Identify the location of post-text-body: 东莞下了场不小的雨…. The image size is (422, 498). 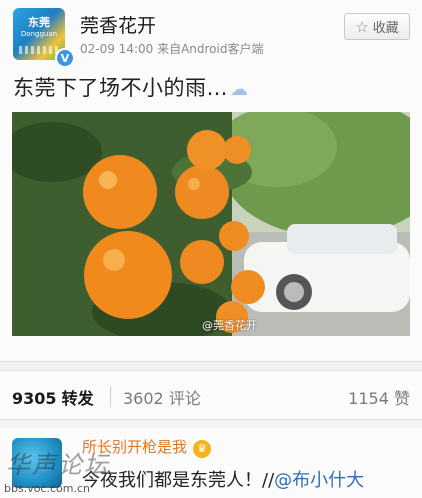
(120, 88).